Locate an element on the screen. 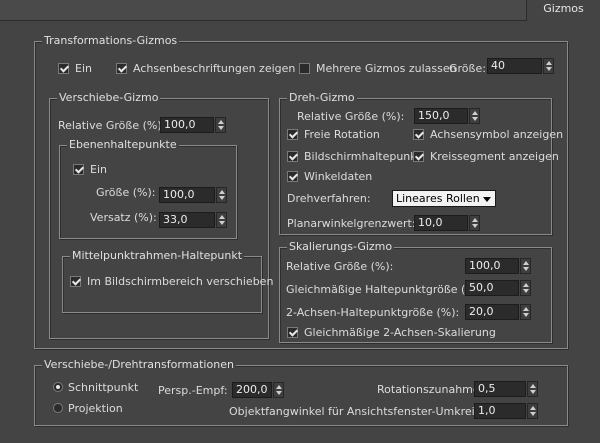 Image resolution: width=600 pixels, height=443 pixels. twoaxis-handle-size-spinner: 20,0 is located at coordinates (498, 312).